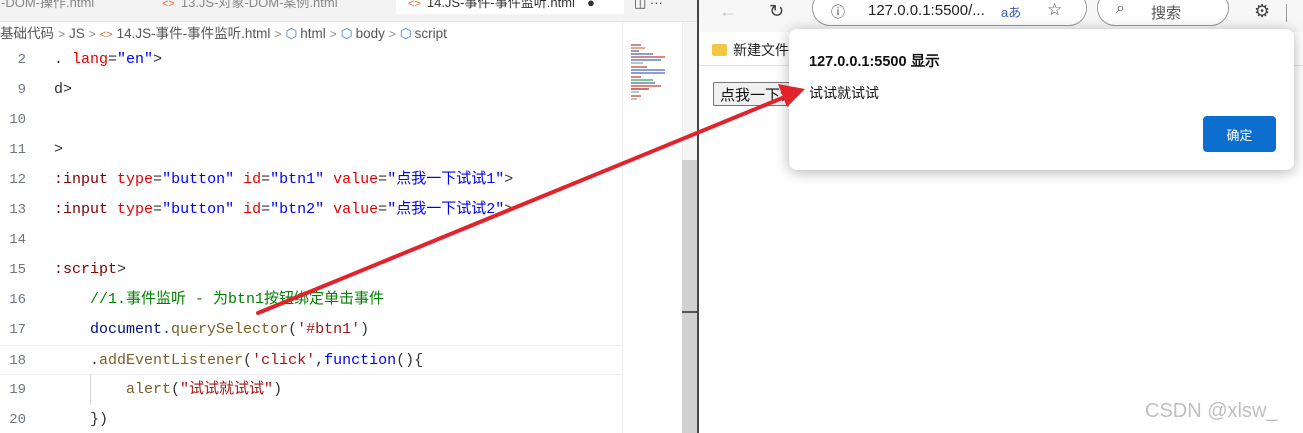  Describe the element at coordinates (446, 209) in the screenshot. I see `code-token: "点我一下试试2"` at that location.